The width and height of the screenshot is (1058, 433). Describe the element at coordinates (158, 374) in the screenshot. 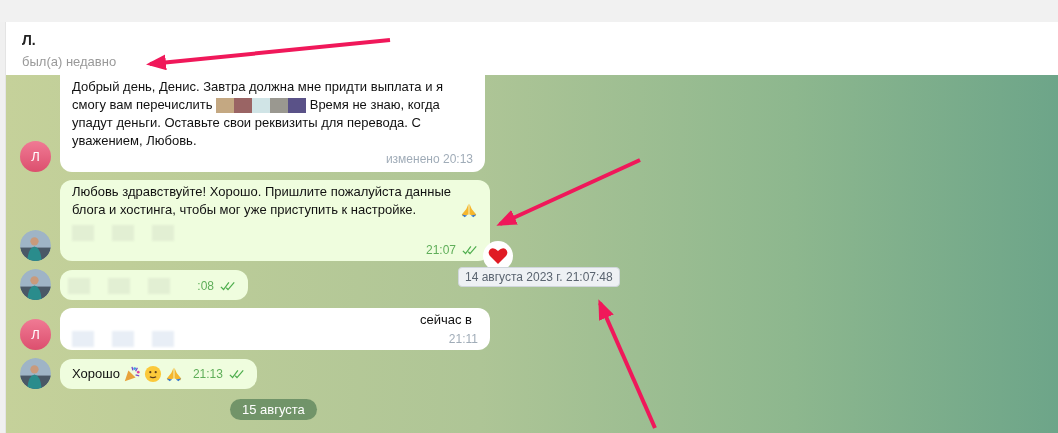

I see `outgoing-message: Хорошо 21:13` at that location.